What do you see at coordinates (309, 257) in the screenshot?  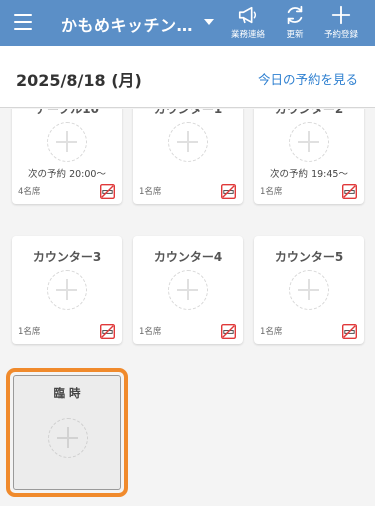 I see `table-name: カウンター5` at bounding box center [309, 257].